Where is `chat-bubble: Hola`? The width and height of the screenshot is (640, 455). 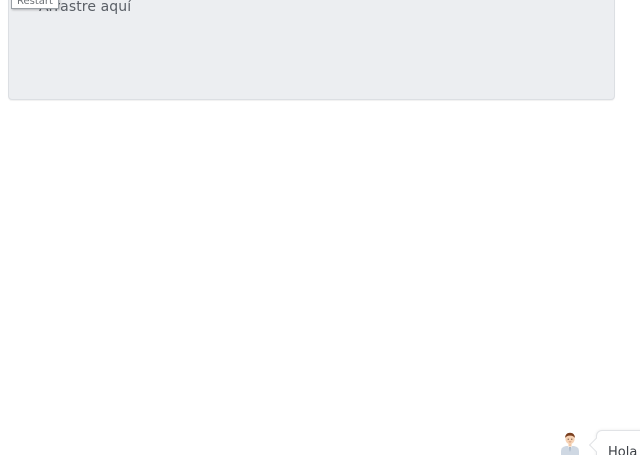 chat-bubble: Hola is located at coordinates (618, 442).